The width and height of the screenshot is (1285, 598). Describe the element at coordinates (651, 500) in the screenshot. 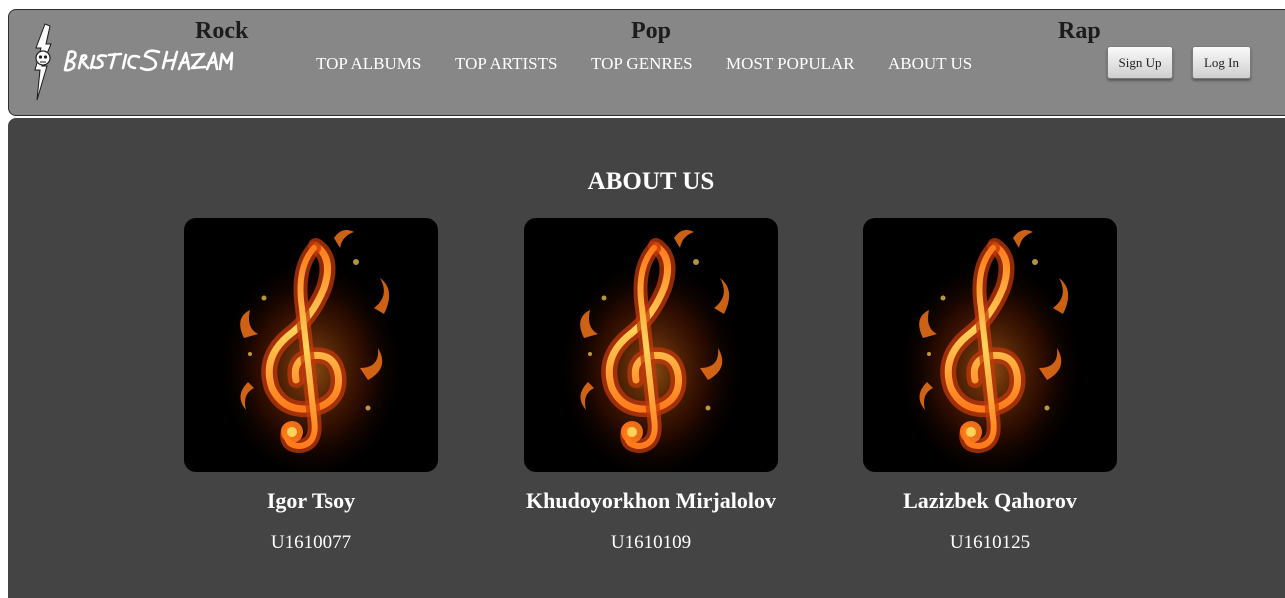

I see `member-name: Khudoyorkhon Mirjalolov` at that location.